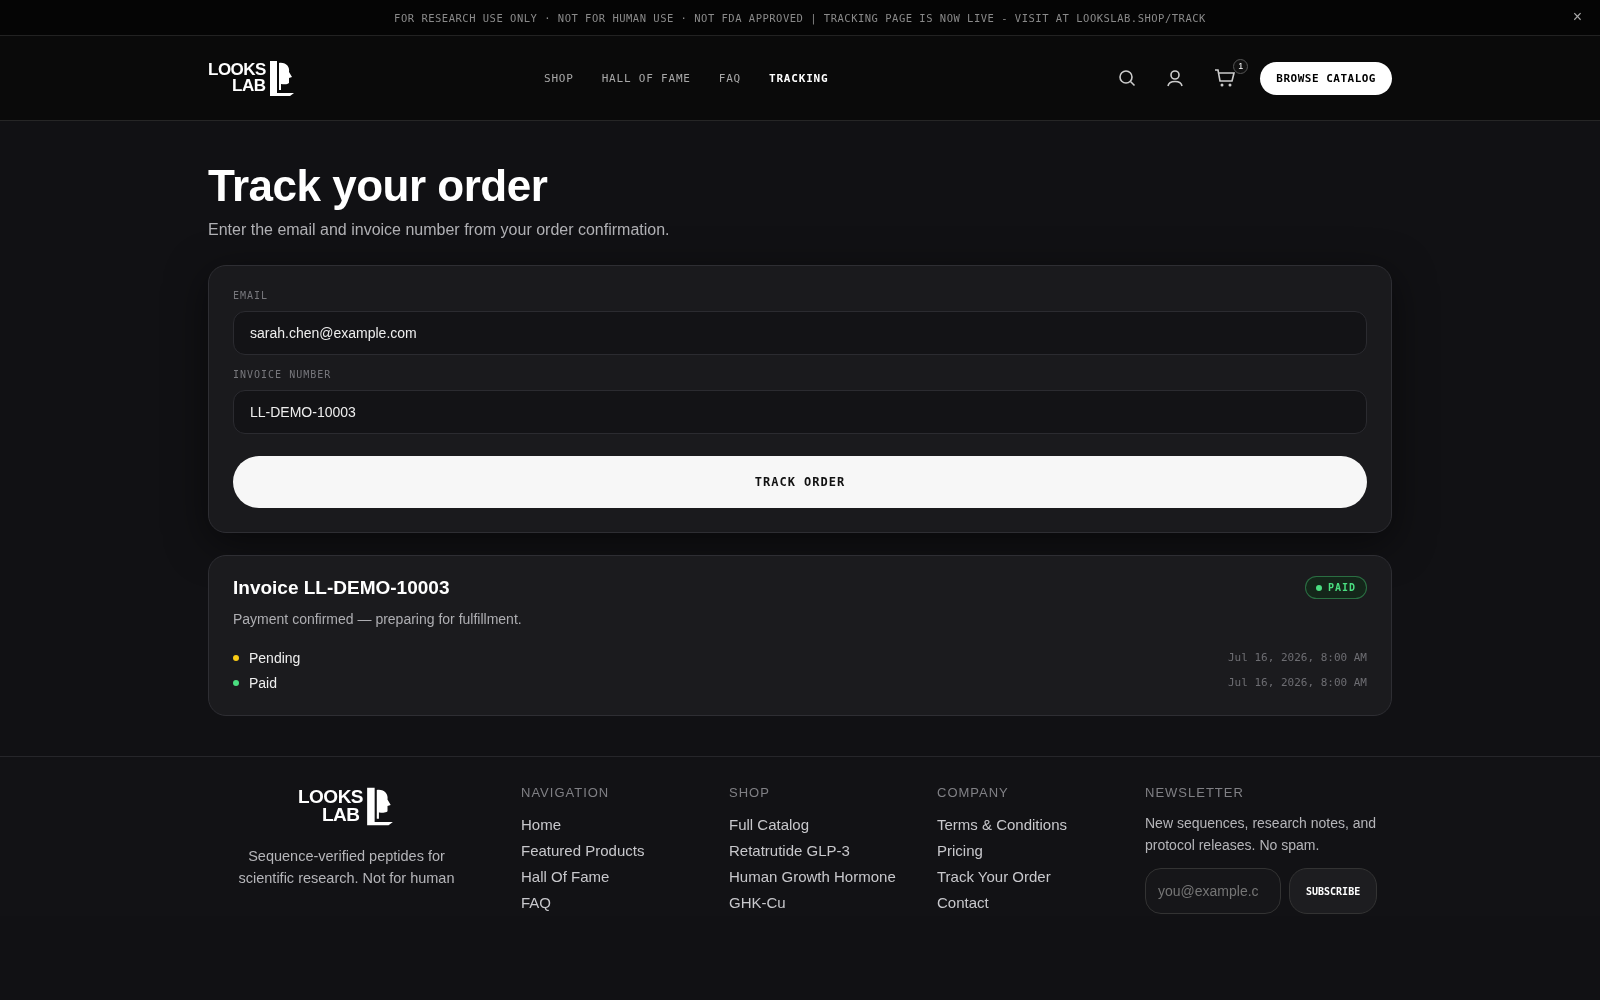 Image resolution: width=1600 pixels, height=1000 pixels. Describe the element at coordinates (729, 78) in the screenshot. I see `nav-link: FAQ` at that location.